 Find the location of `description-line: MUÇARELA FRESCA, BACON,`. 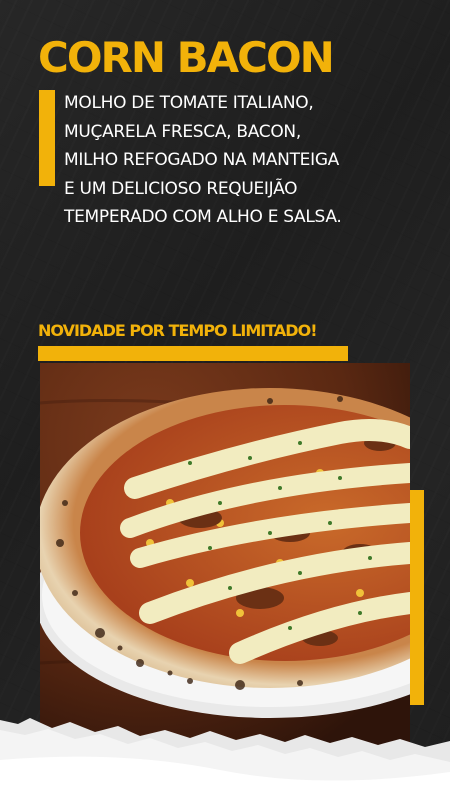

description-line: MUÇARELA FRESCA, BACON, is located at coordinates (182, 131).